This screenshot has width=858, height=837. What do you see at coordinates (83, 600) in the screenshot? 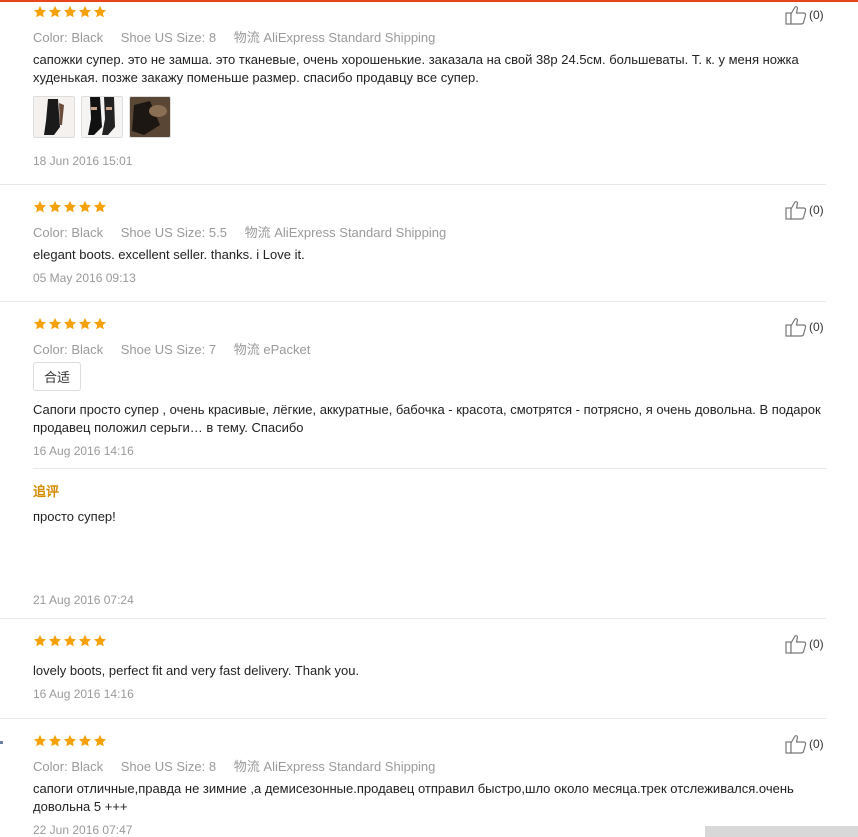
I see `additional-review-date: 21 Aug 2016 07:24` at bounding box center [83, 600].